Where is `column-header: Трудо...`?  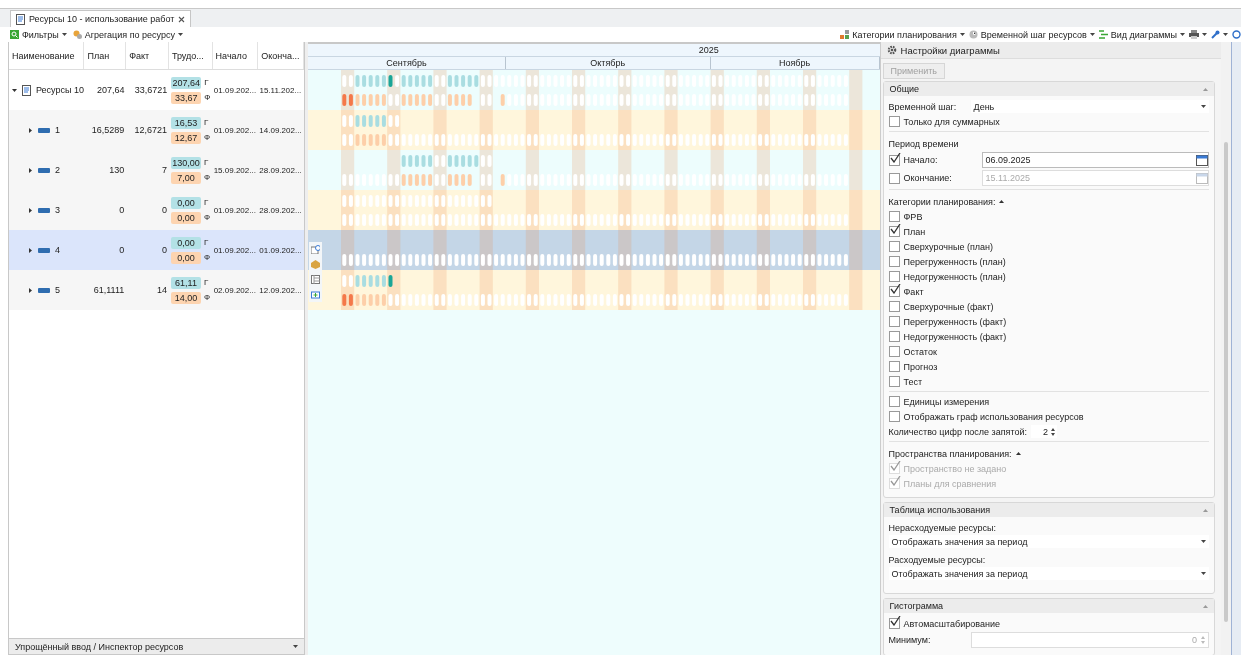 column-header: Трудо... is located at coordinates (190, 55).